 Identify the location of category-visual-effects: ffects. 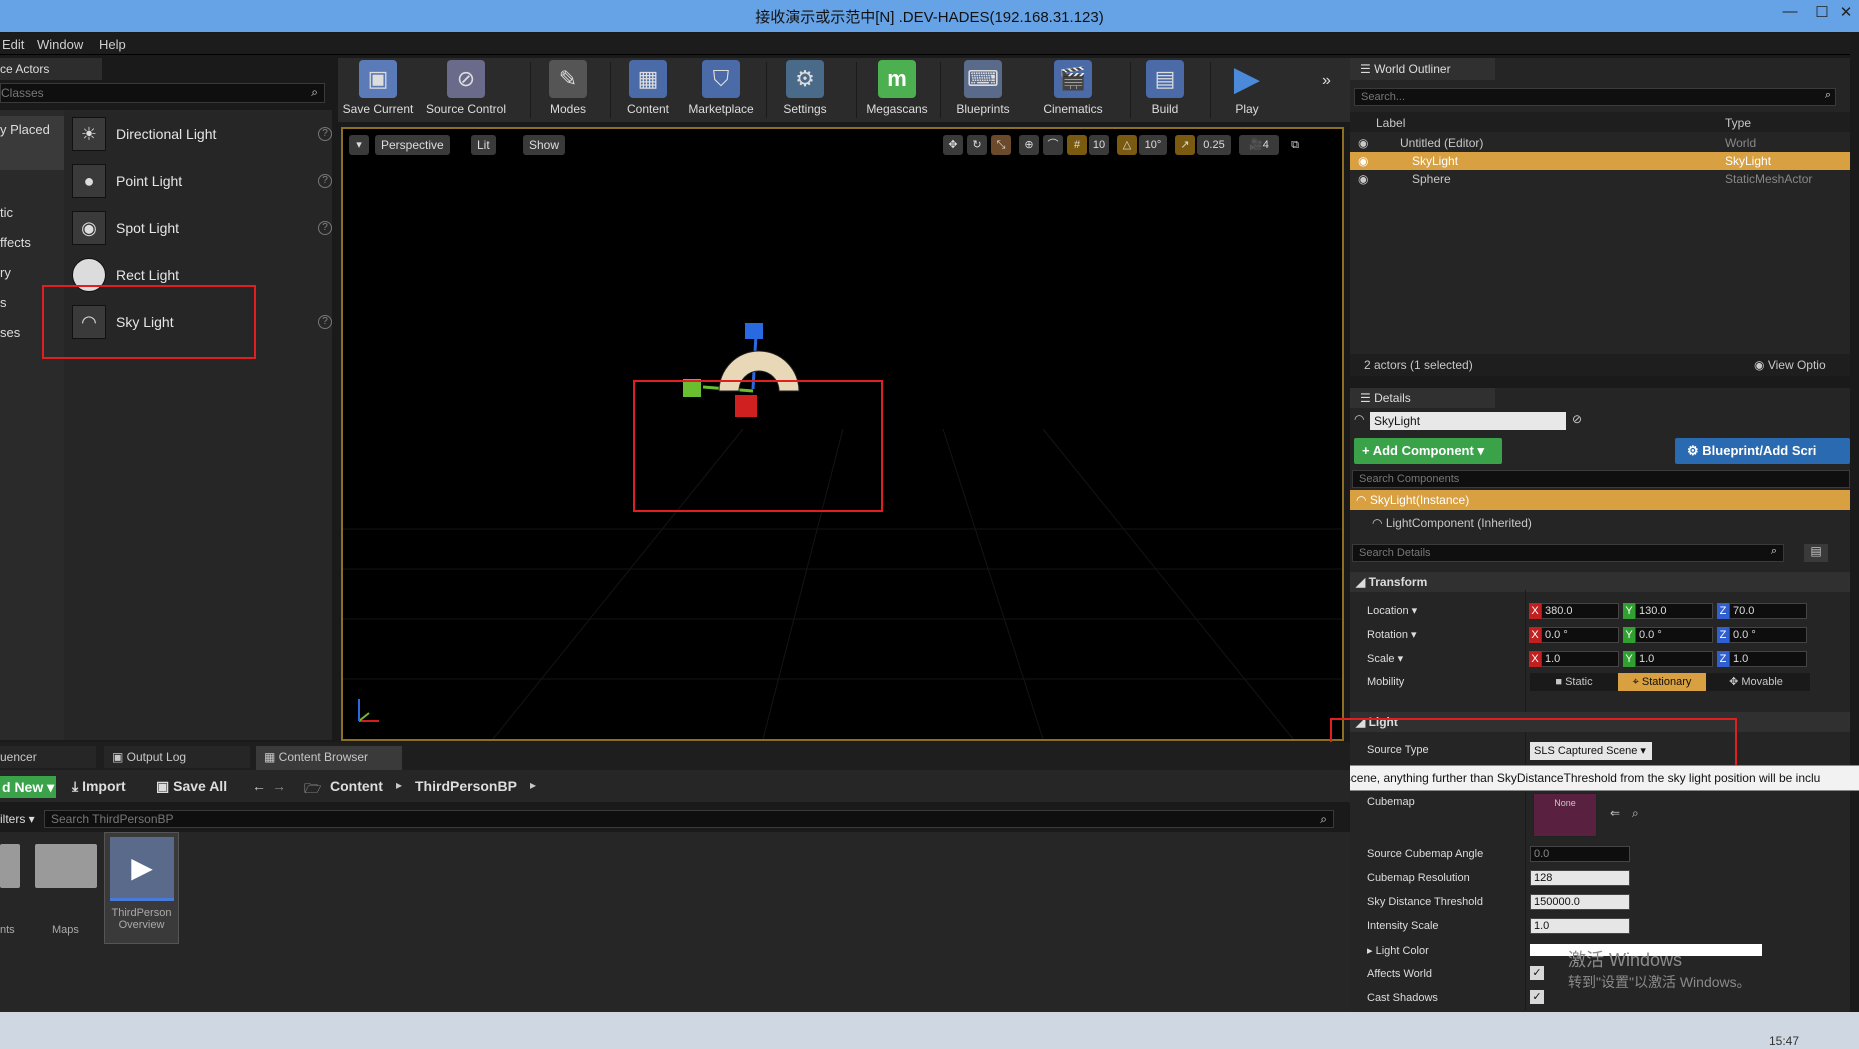
(15, 242).